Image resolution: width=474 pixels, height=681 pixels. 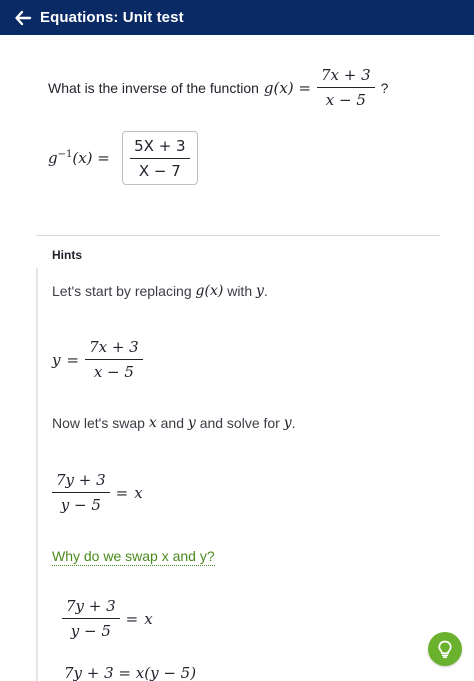 I want to click on back-button, so click(x=23, y=18).